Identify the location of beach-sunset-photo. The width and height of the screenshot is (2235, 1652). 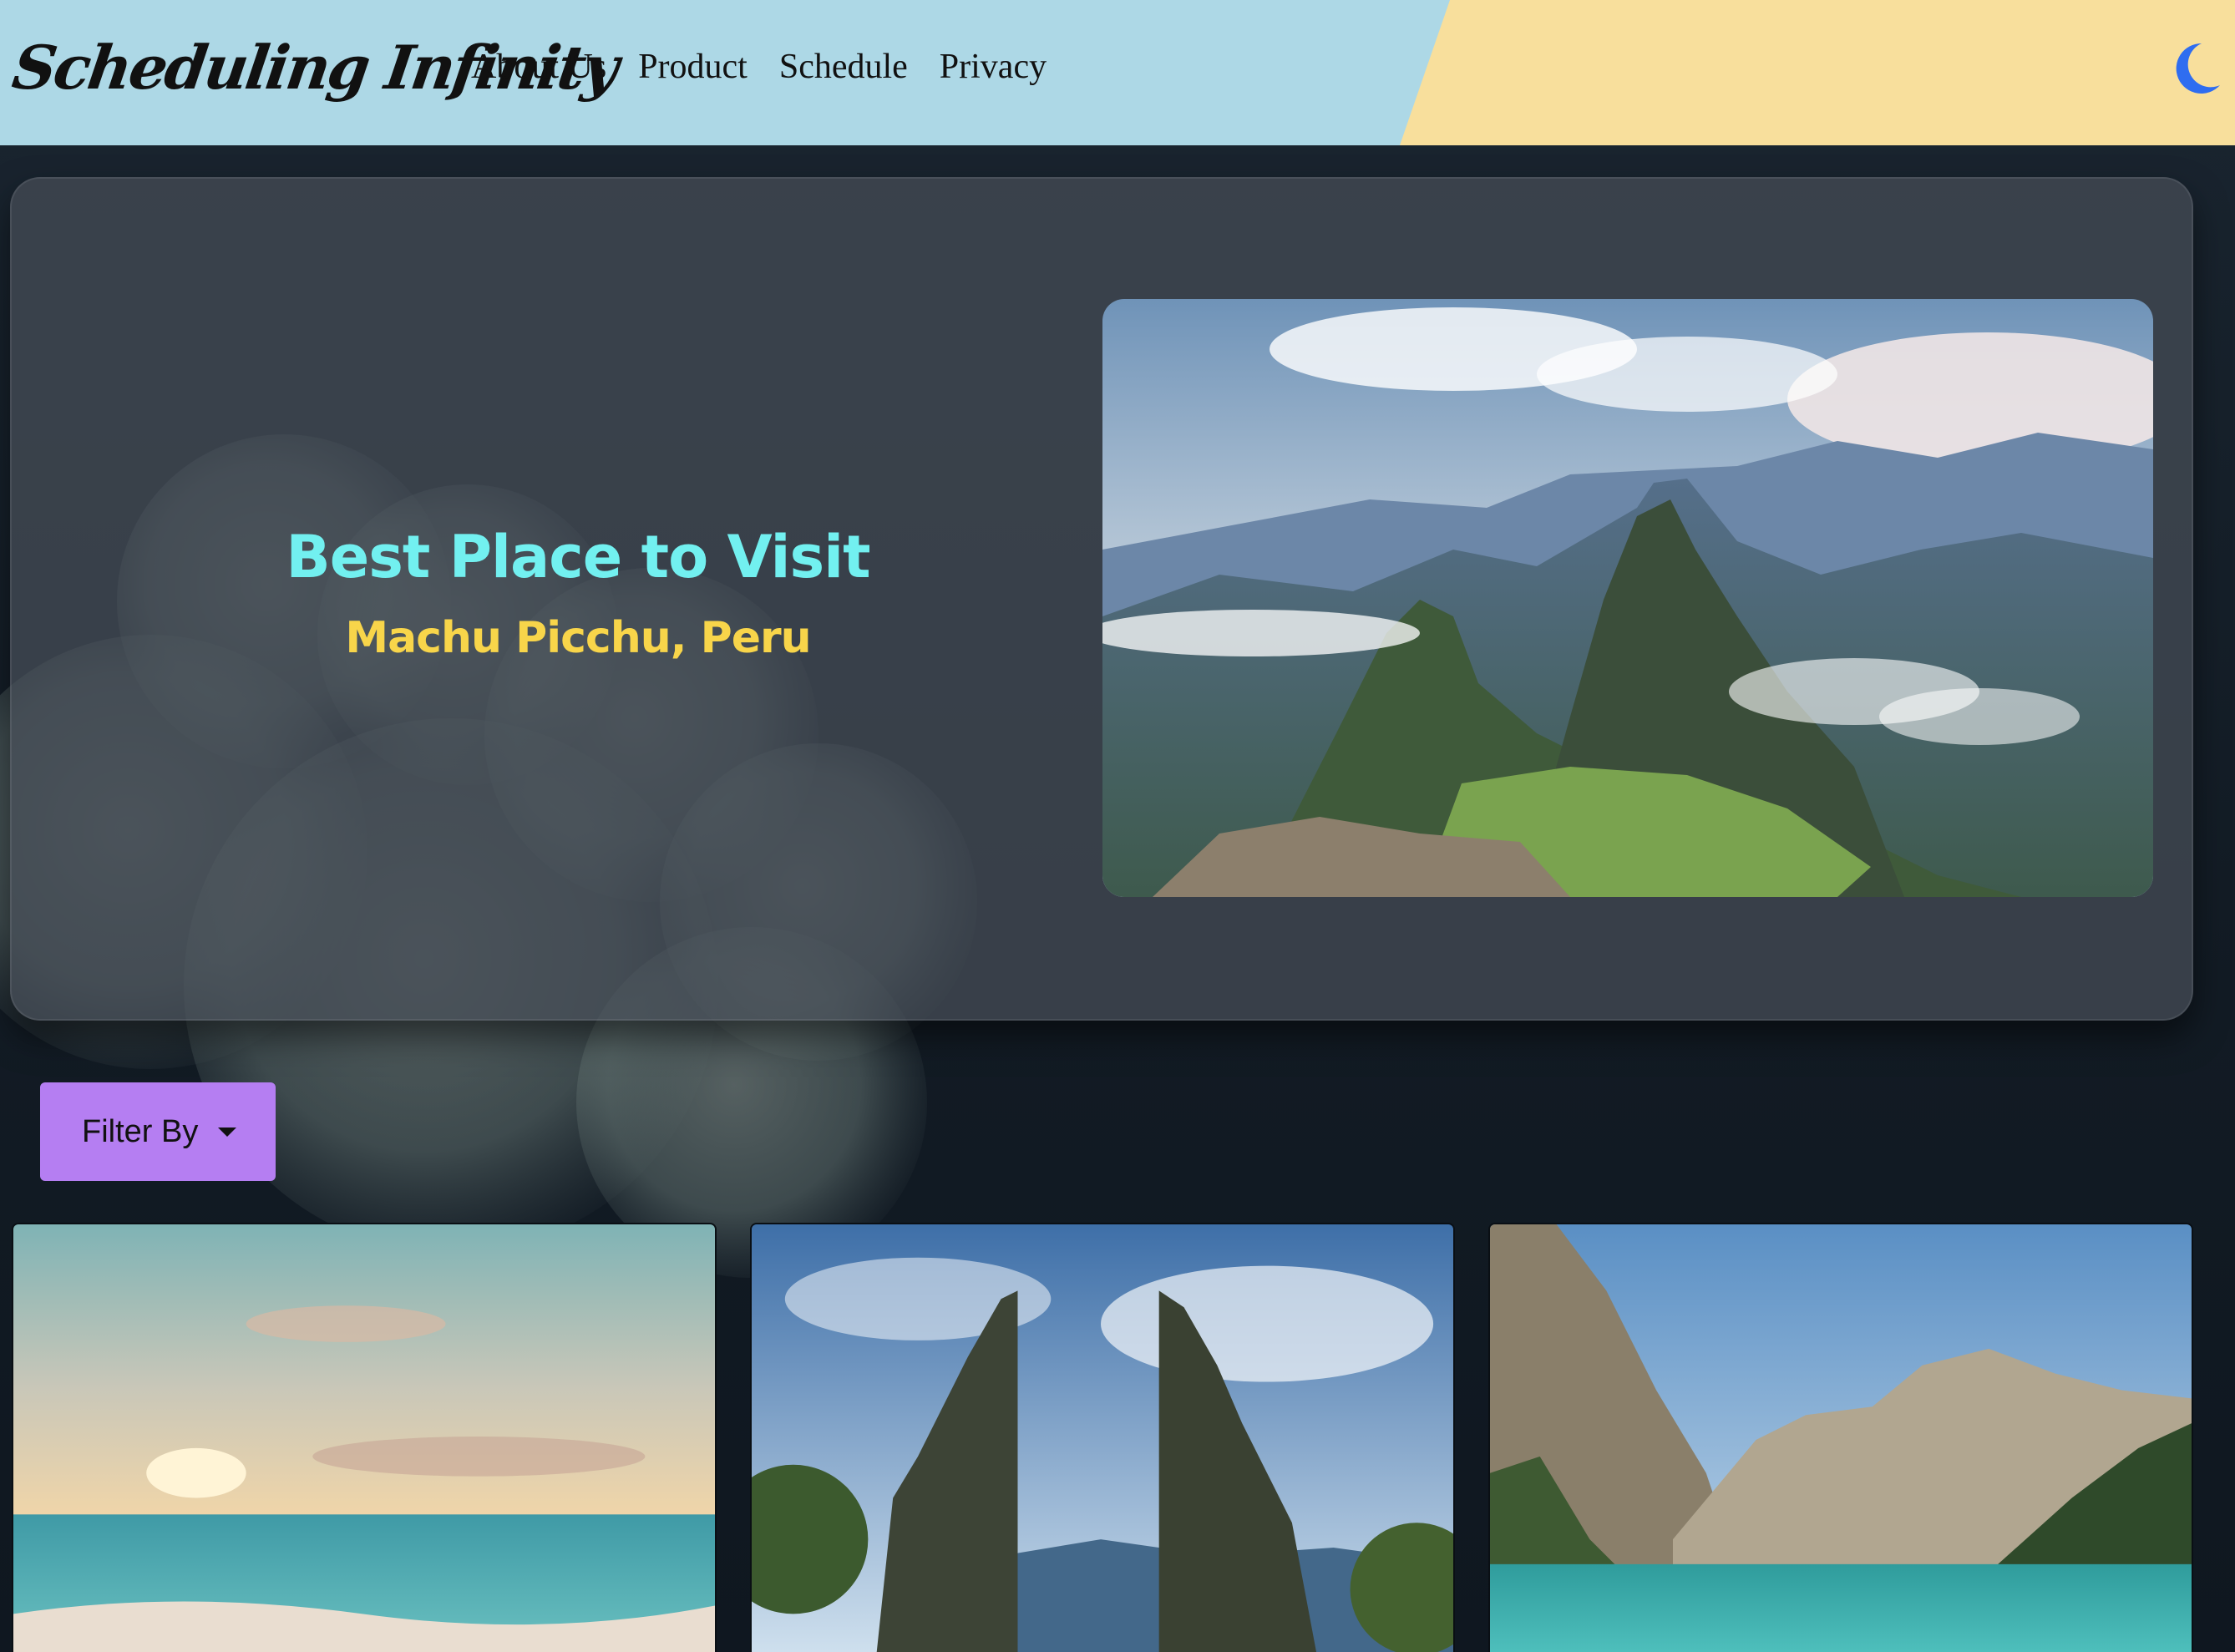
(364, 1438).